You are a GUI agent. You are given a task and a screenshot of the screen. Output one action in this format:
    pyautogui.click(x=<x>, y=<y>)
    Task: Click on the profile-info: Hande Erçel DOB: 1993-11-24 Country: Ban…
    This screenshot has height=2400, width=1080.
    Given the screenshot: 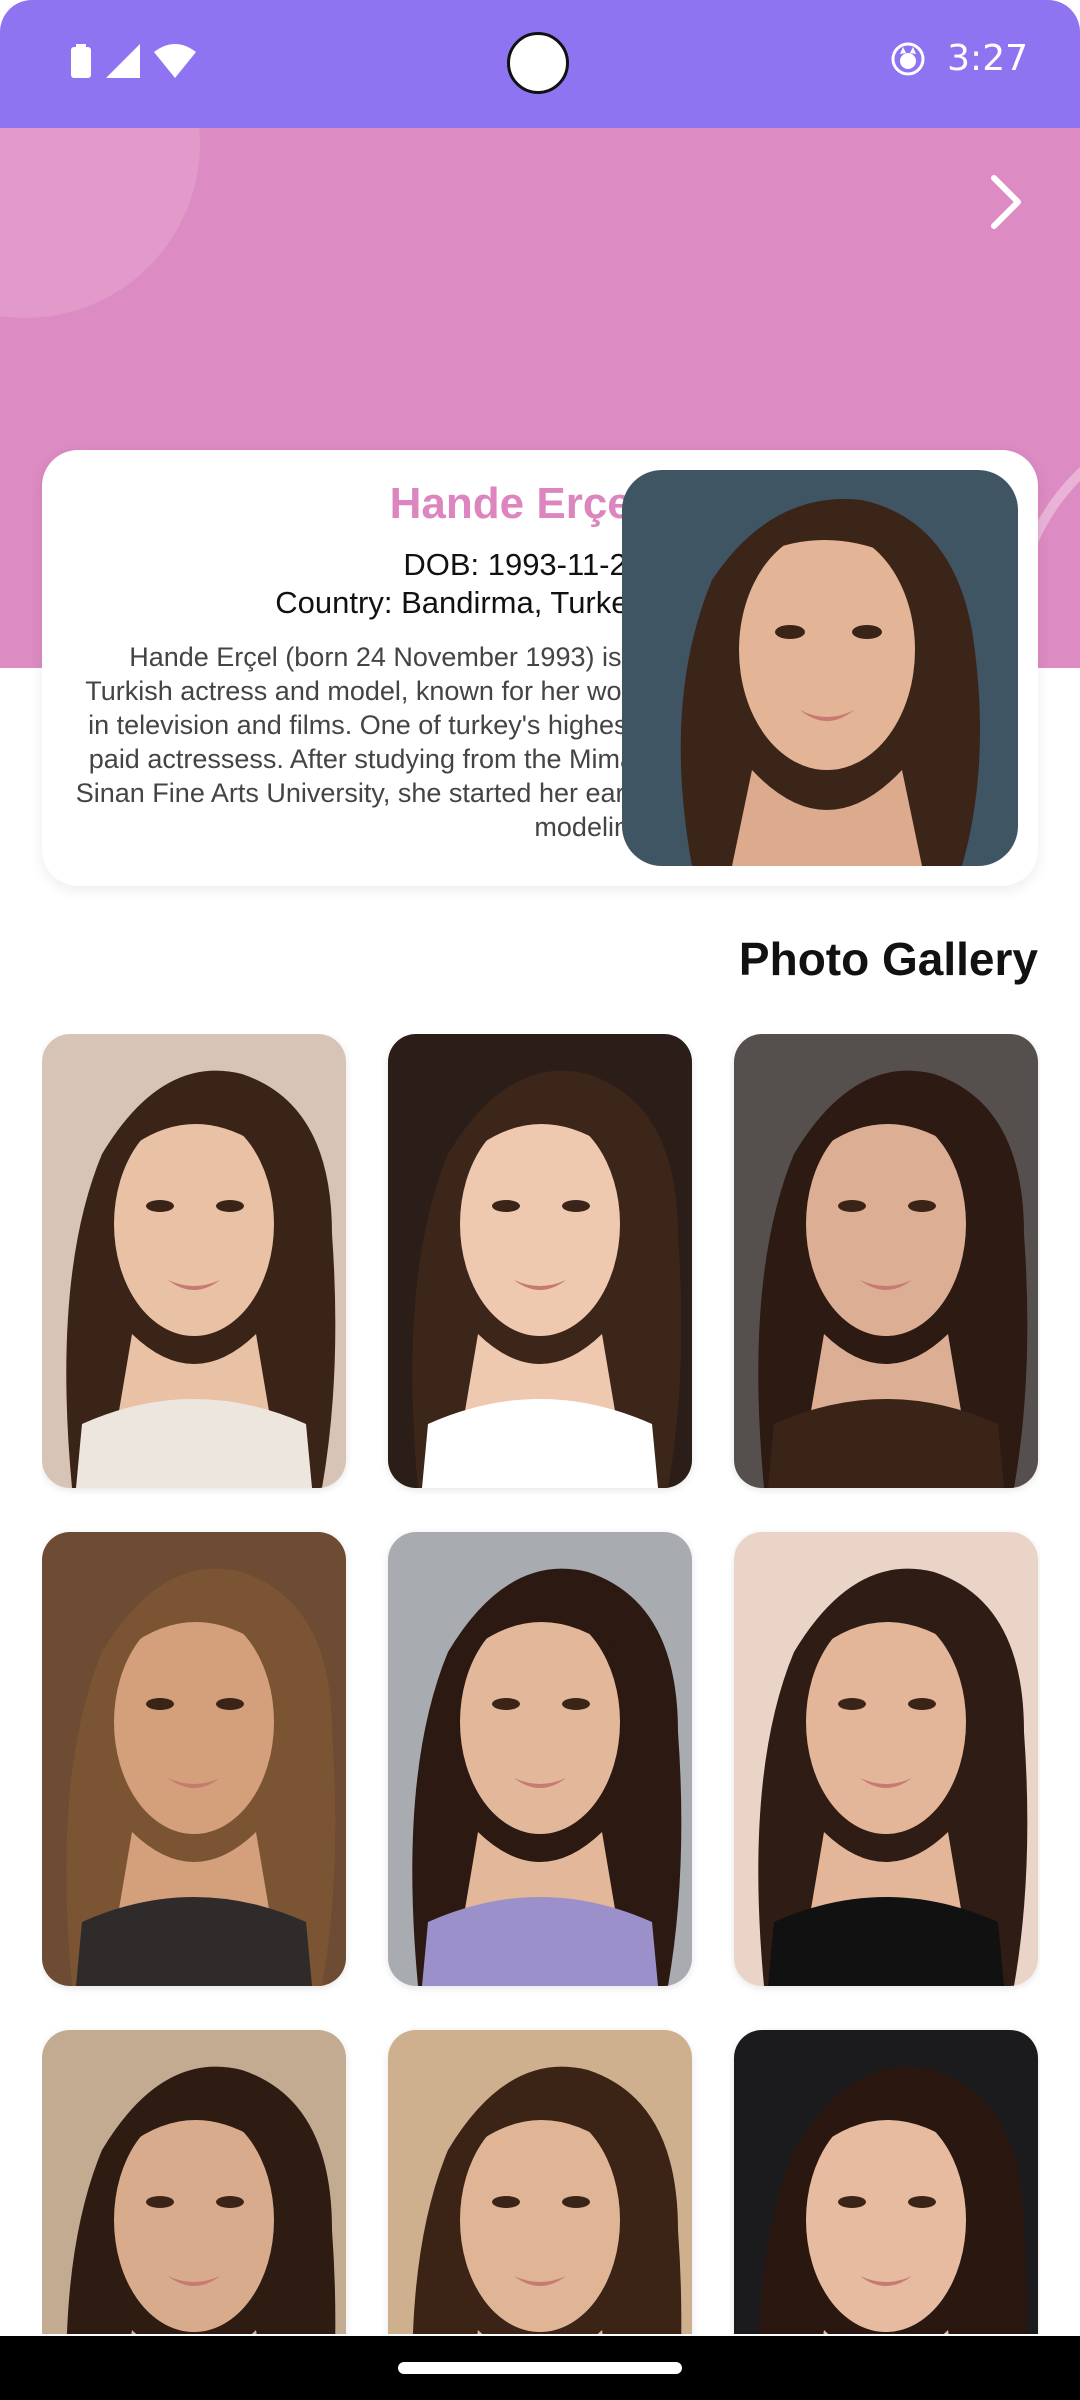 What is the action you would take?
    pyautogui.click(x=355, y=659)
    